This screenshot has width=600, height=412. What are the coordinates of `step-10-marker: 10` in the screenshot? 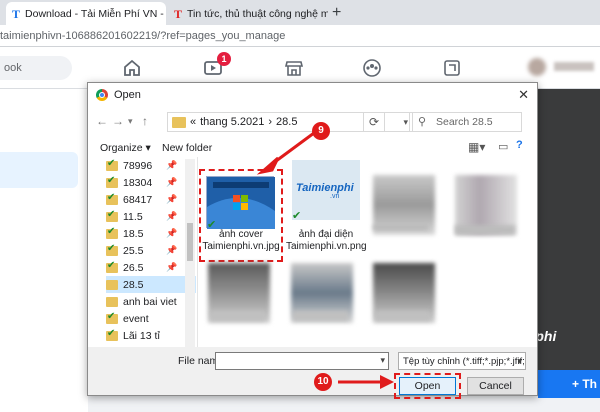 It's located at (323, 382).